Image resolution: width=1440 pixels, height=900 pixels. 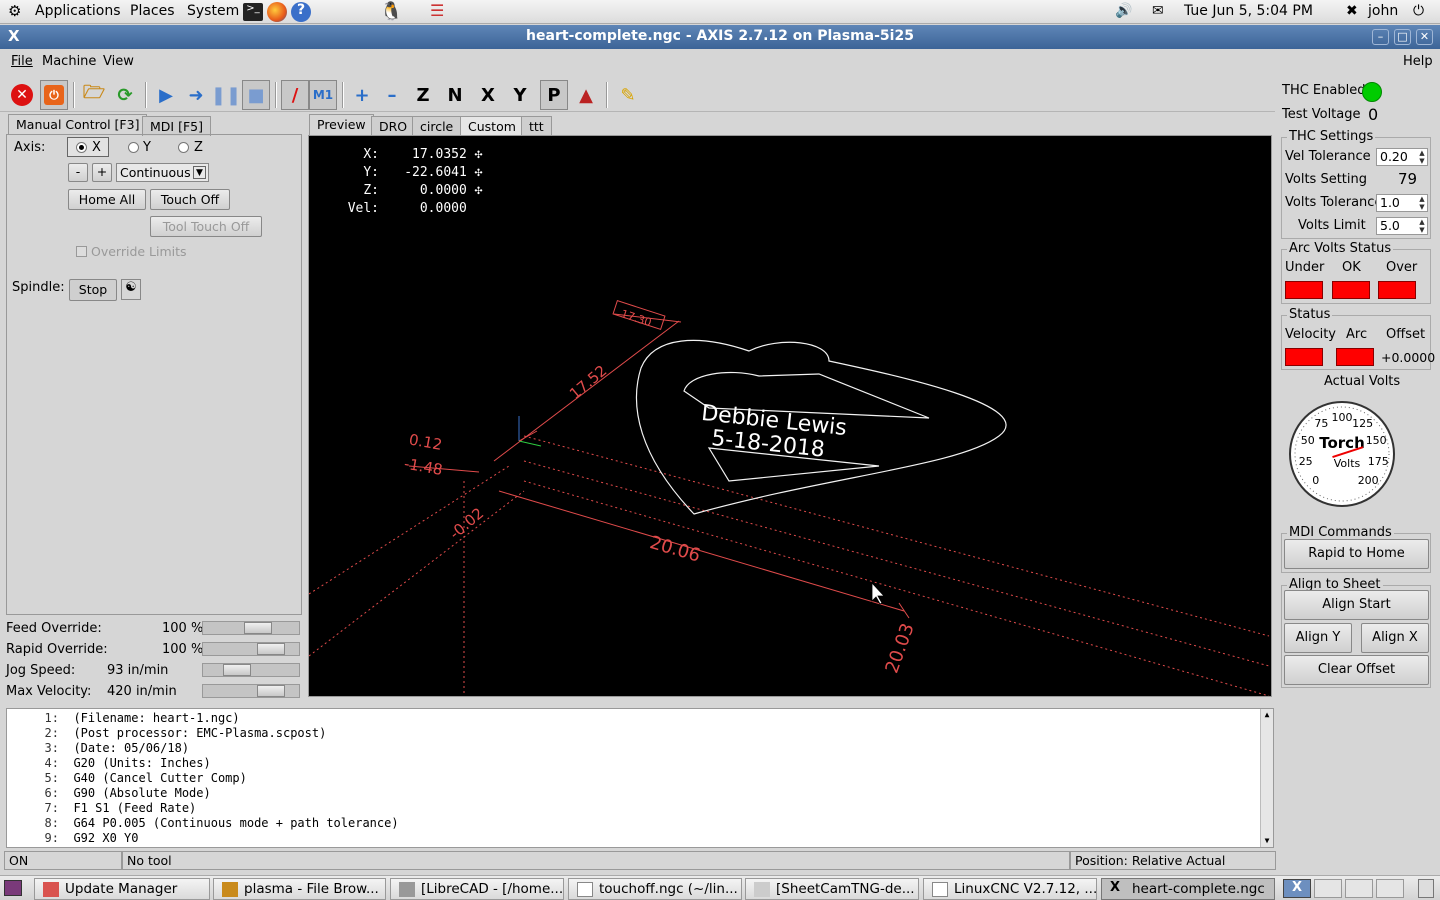 What do you see at coordinates (162, 172) in the screenshot?
I see `jog-mode-select: Continuous ▼` at bounding box center [162, 172].